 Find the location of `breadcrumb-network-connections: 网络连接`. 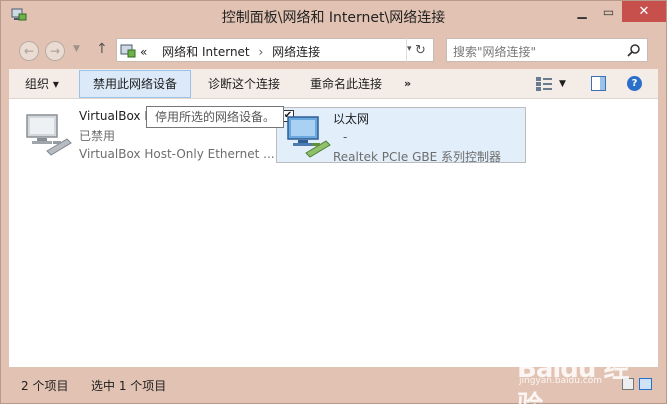

breadcrumb-network-connections: 网络连接 is located at coordinates (296, 52).